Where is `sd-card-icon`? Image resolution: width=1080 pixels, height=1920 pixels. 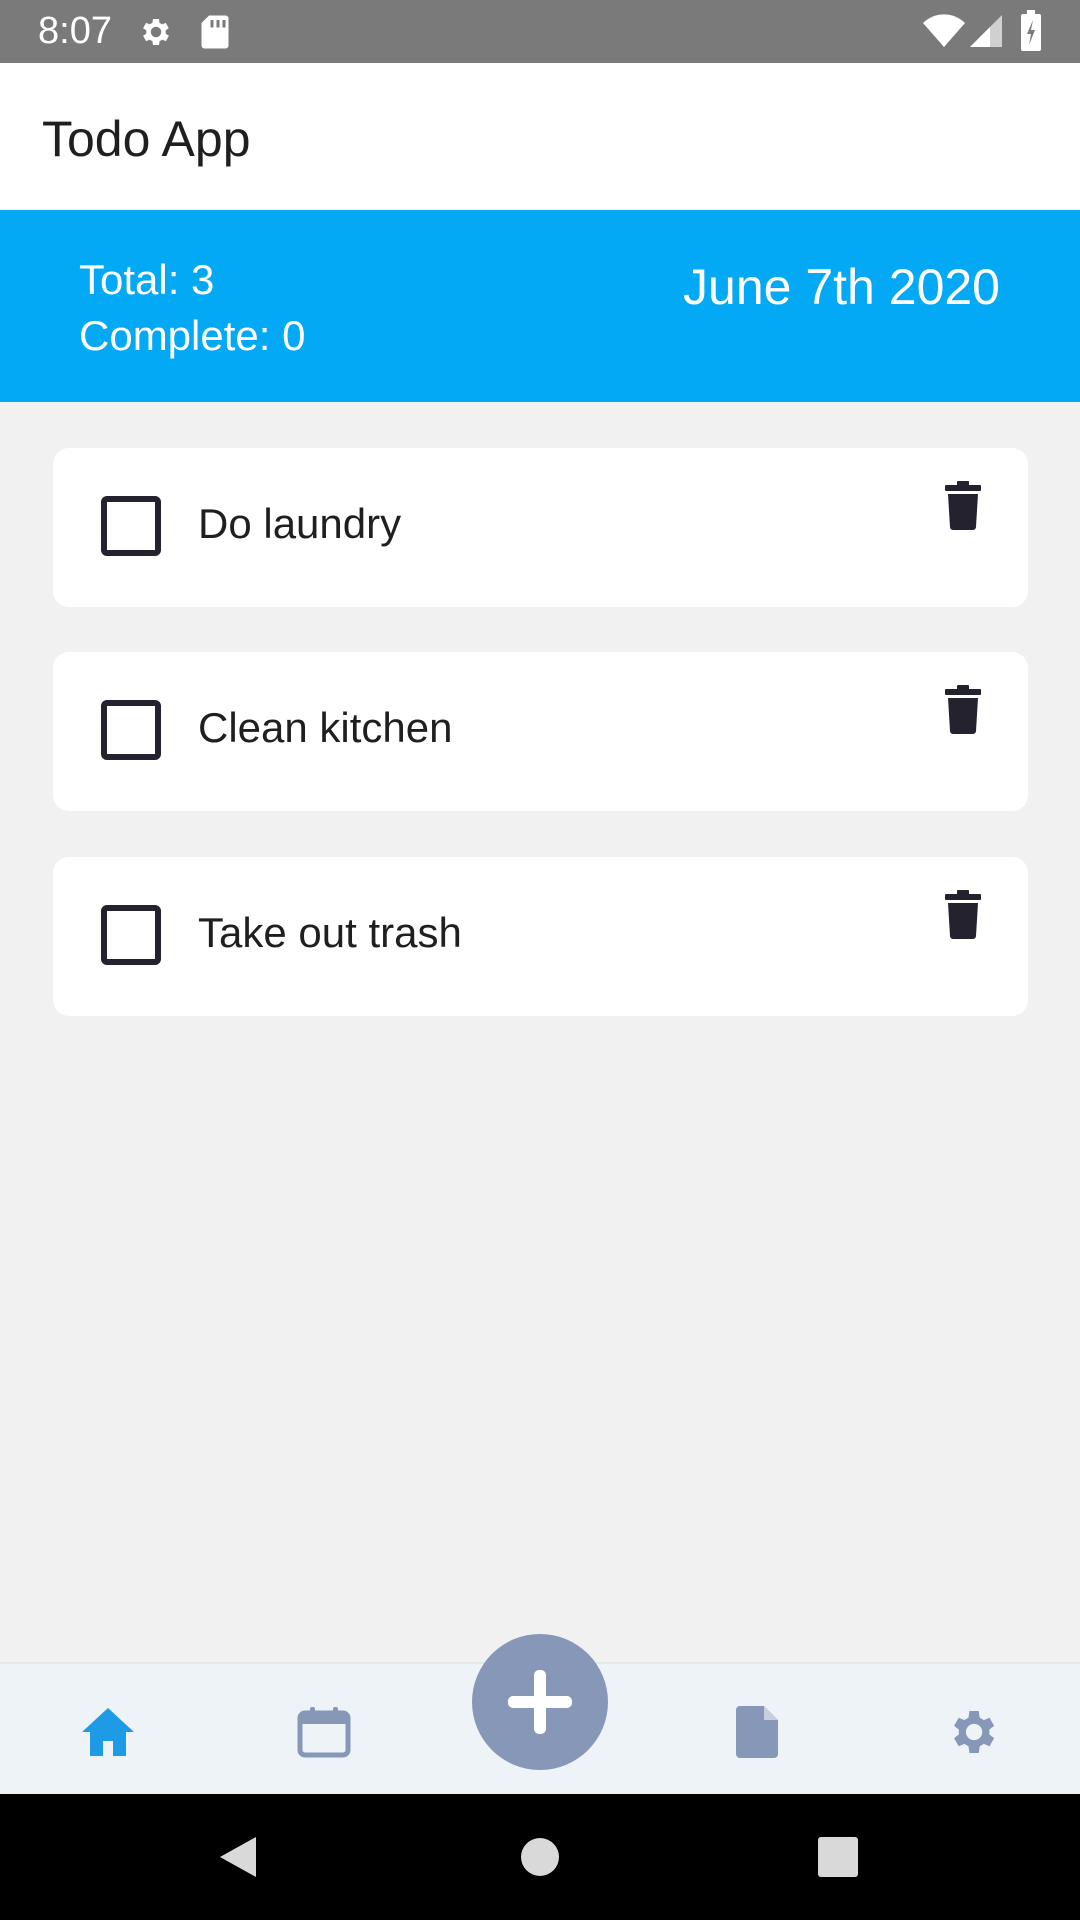
sd-card-icon is located at coordinates (215, 32).